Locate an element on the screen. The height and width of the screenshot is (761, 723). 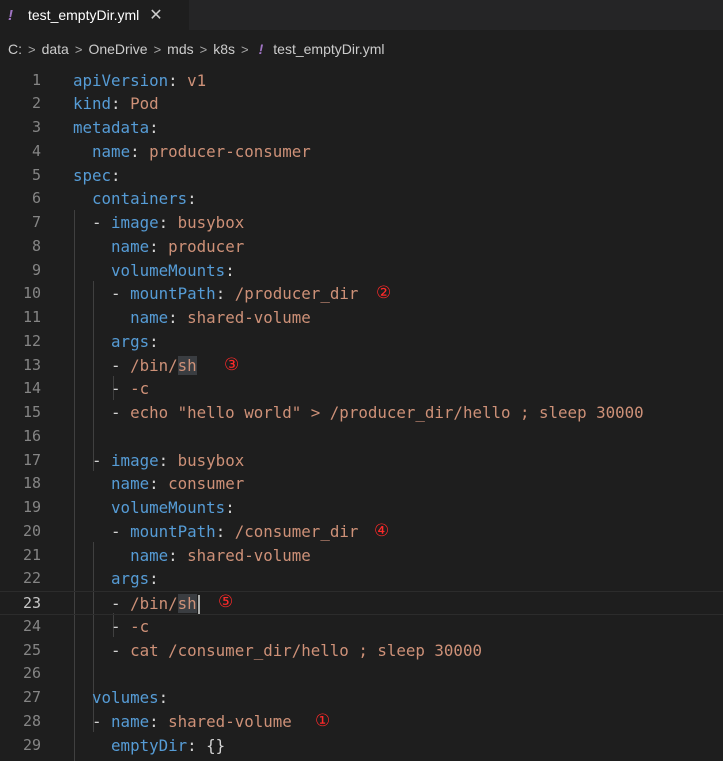
code-line: 22 args: is located at coordinates (361, 579).